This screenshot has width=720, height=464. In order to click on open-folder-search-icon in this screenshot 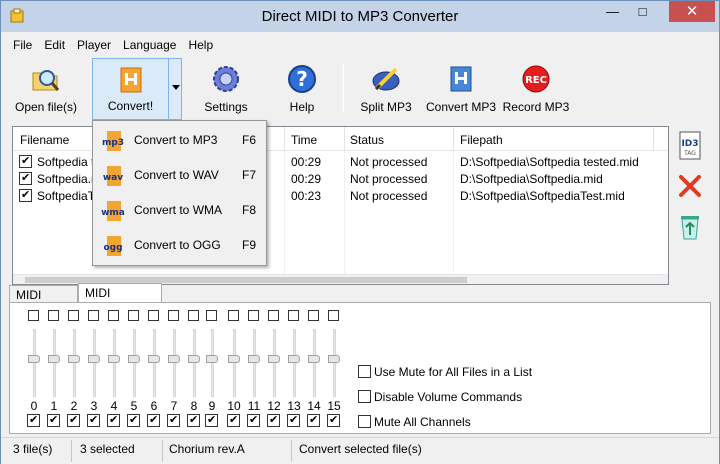, I will do `click(46, 80)`.